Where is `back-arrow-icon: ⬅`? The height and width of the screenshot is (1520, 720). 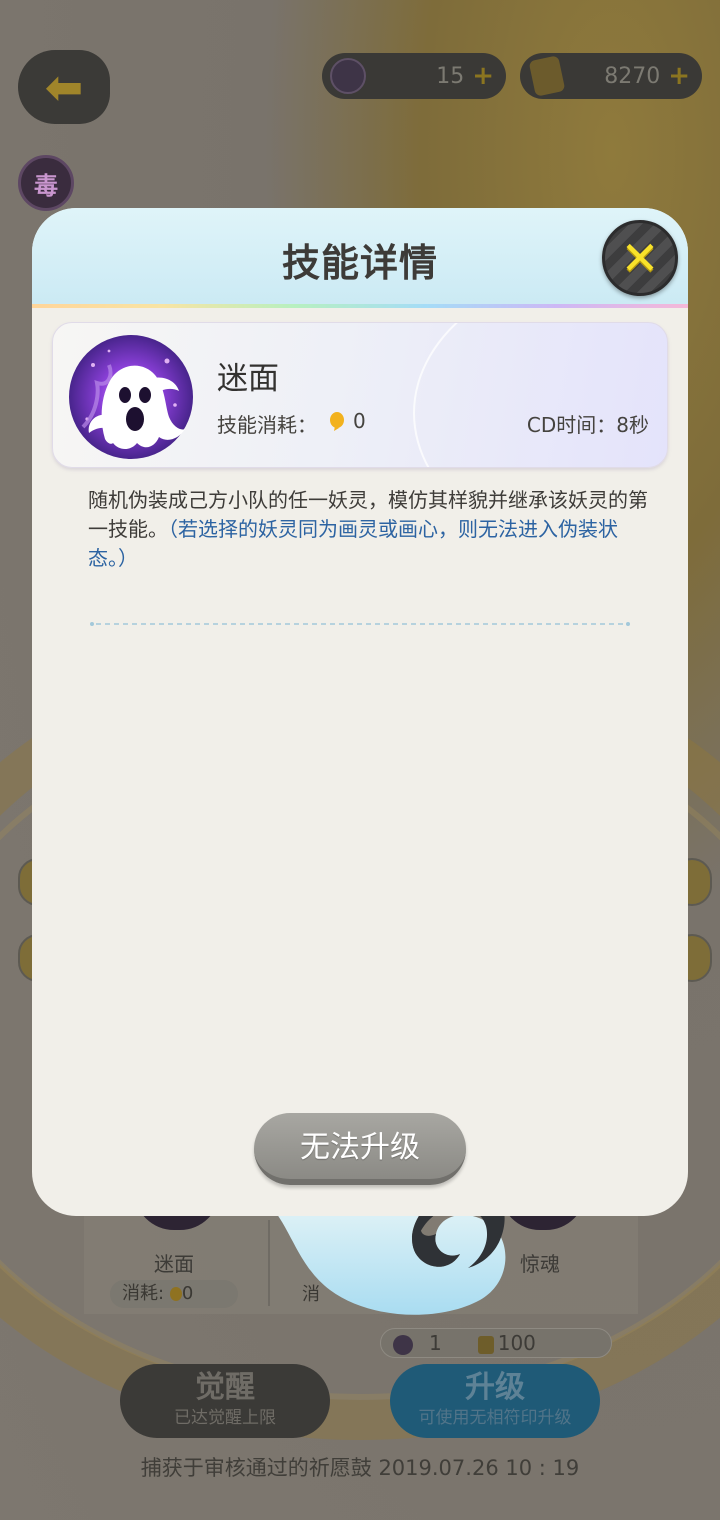
back-arrow-icon: ⬅ is located at coordinates (64, 87).